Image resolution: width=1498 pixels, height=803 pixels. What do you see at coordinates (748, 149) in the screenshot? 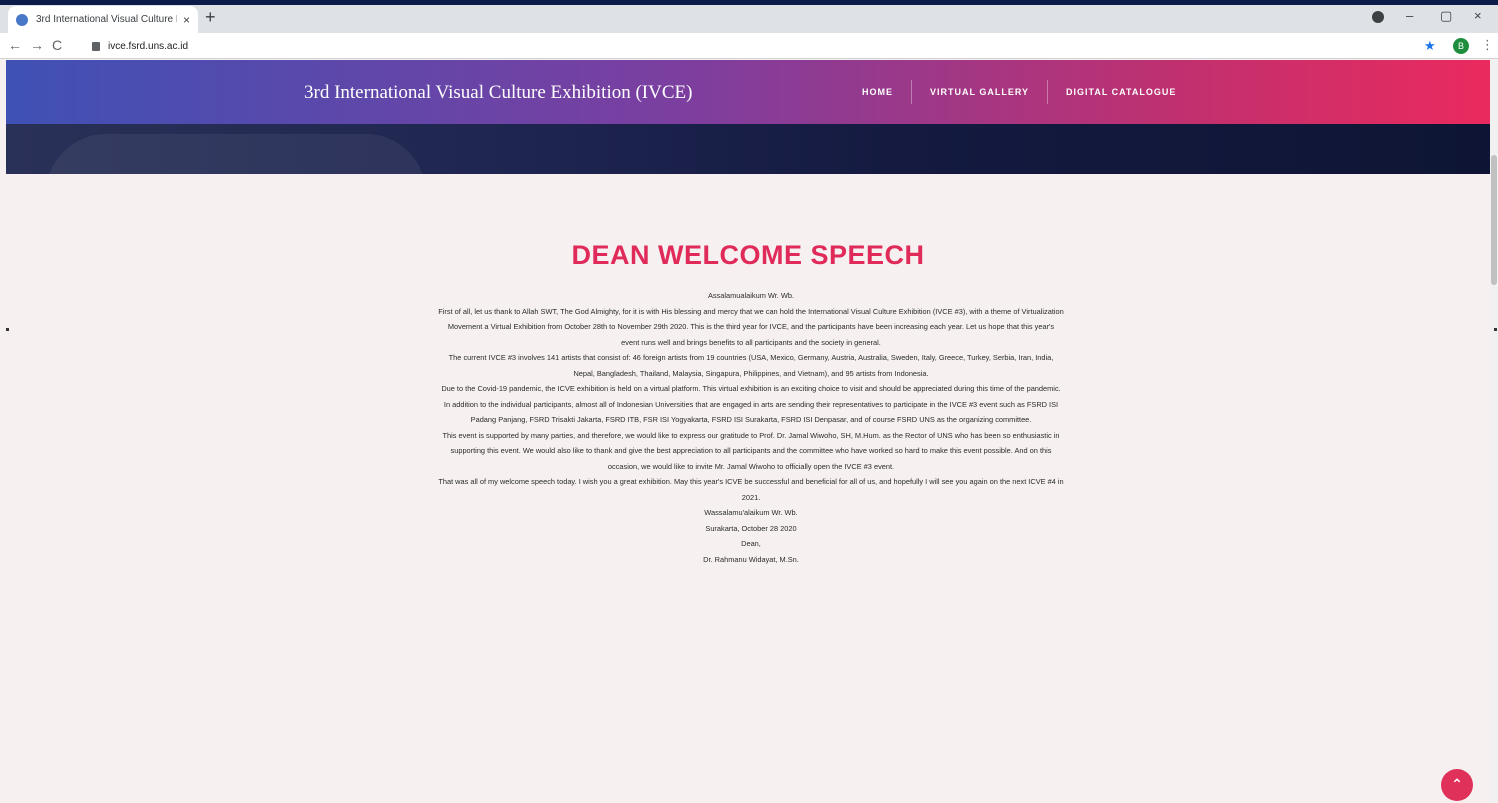
I see `hero-banner` at bounding box center [748, 149].